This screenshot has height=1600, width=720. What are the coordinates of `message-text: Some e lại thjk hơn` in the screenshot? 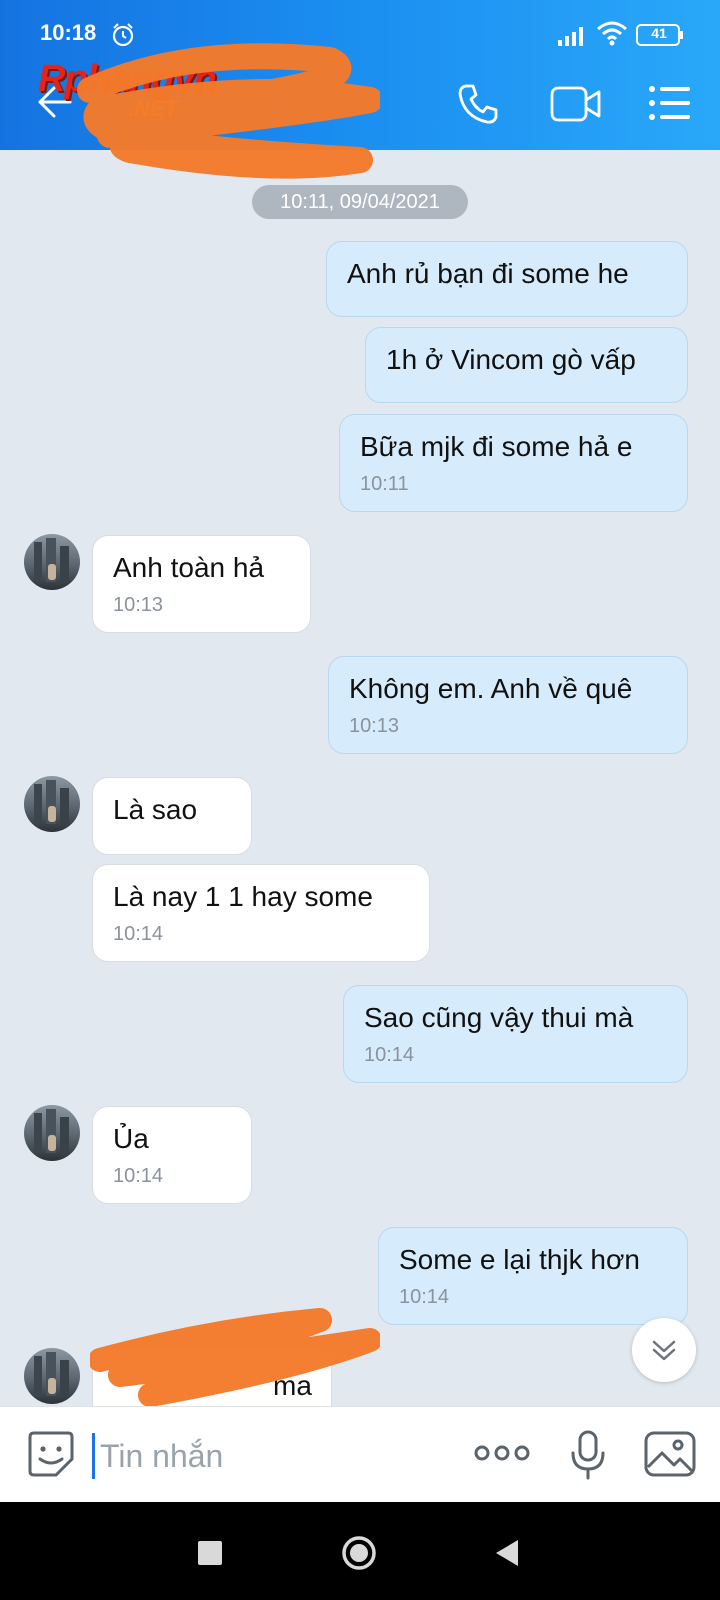 It's located at (519, 1259).